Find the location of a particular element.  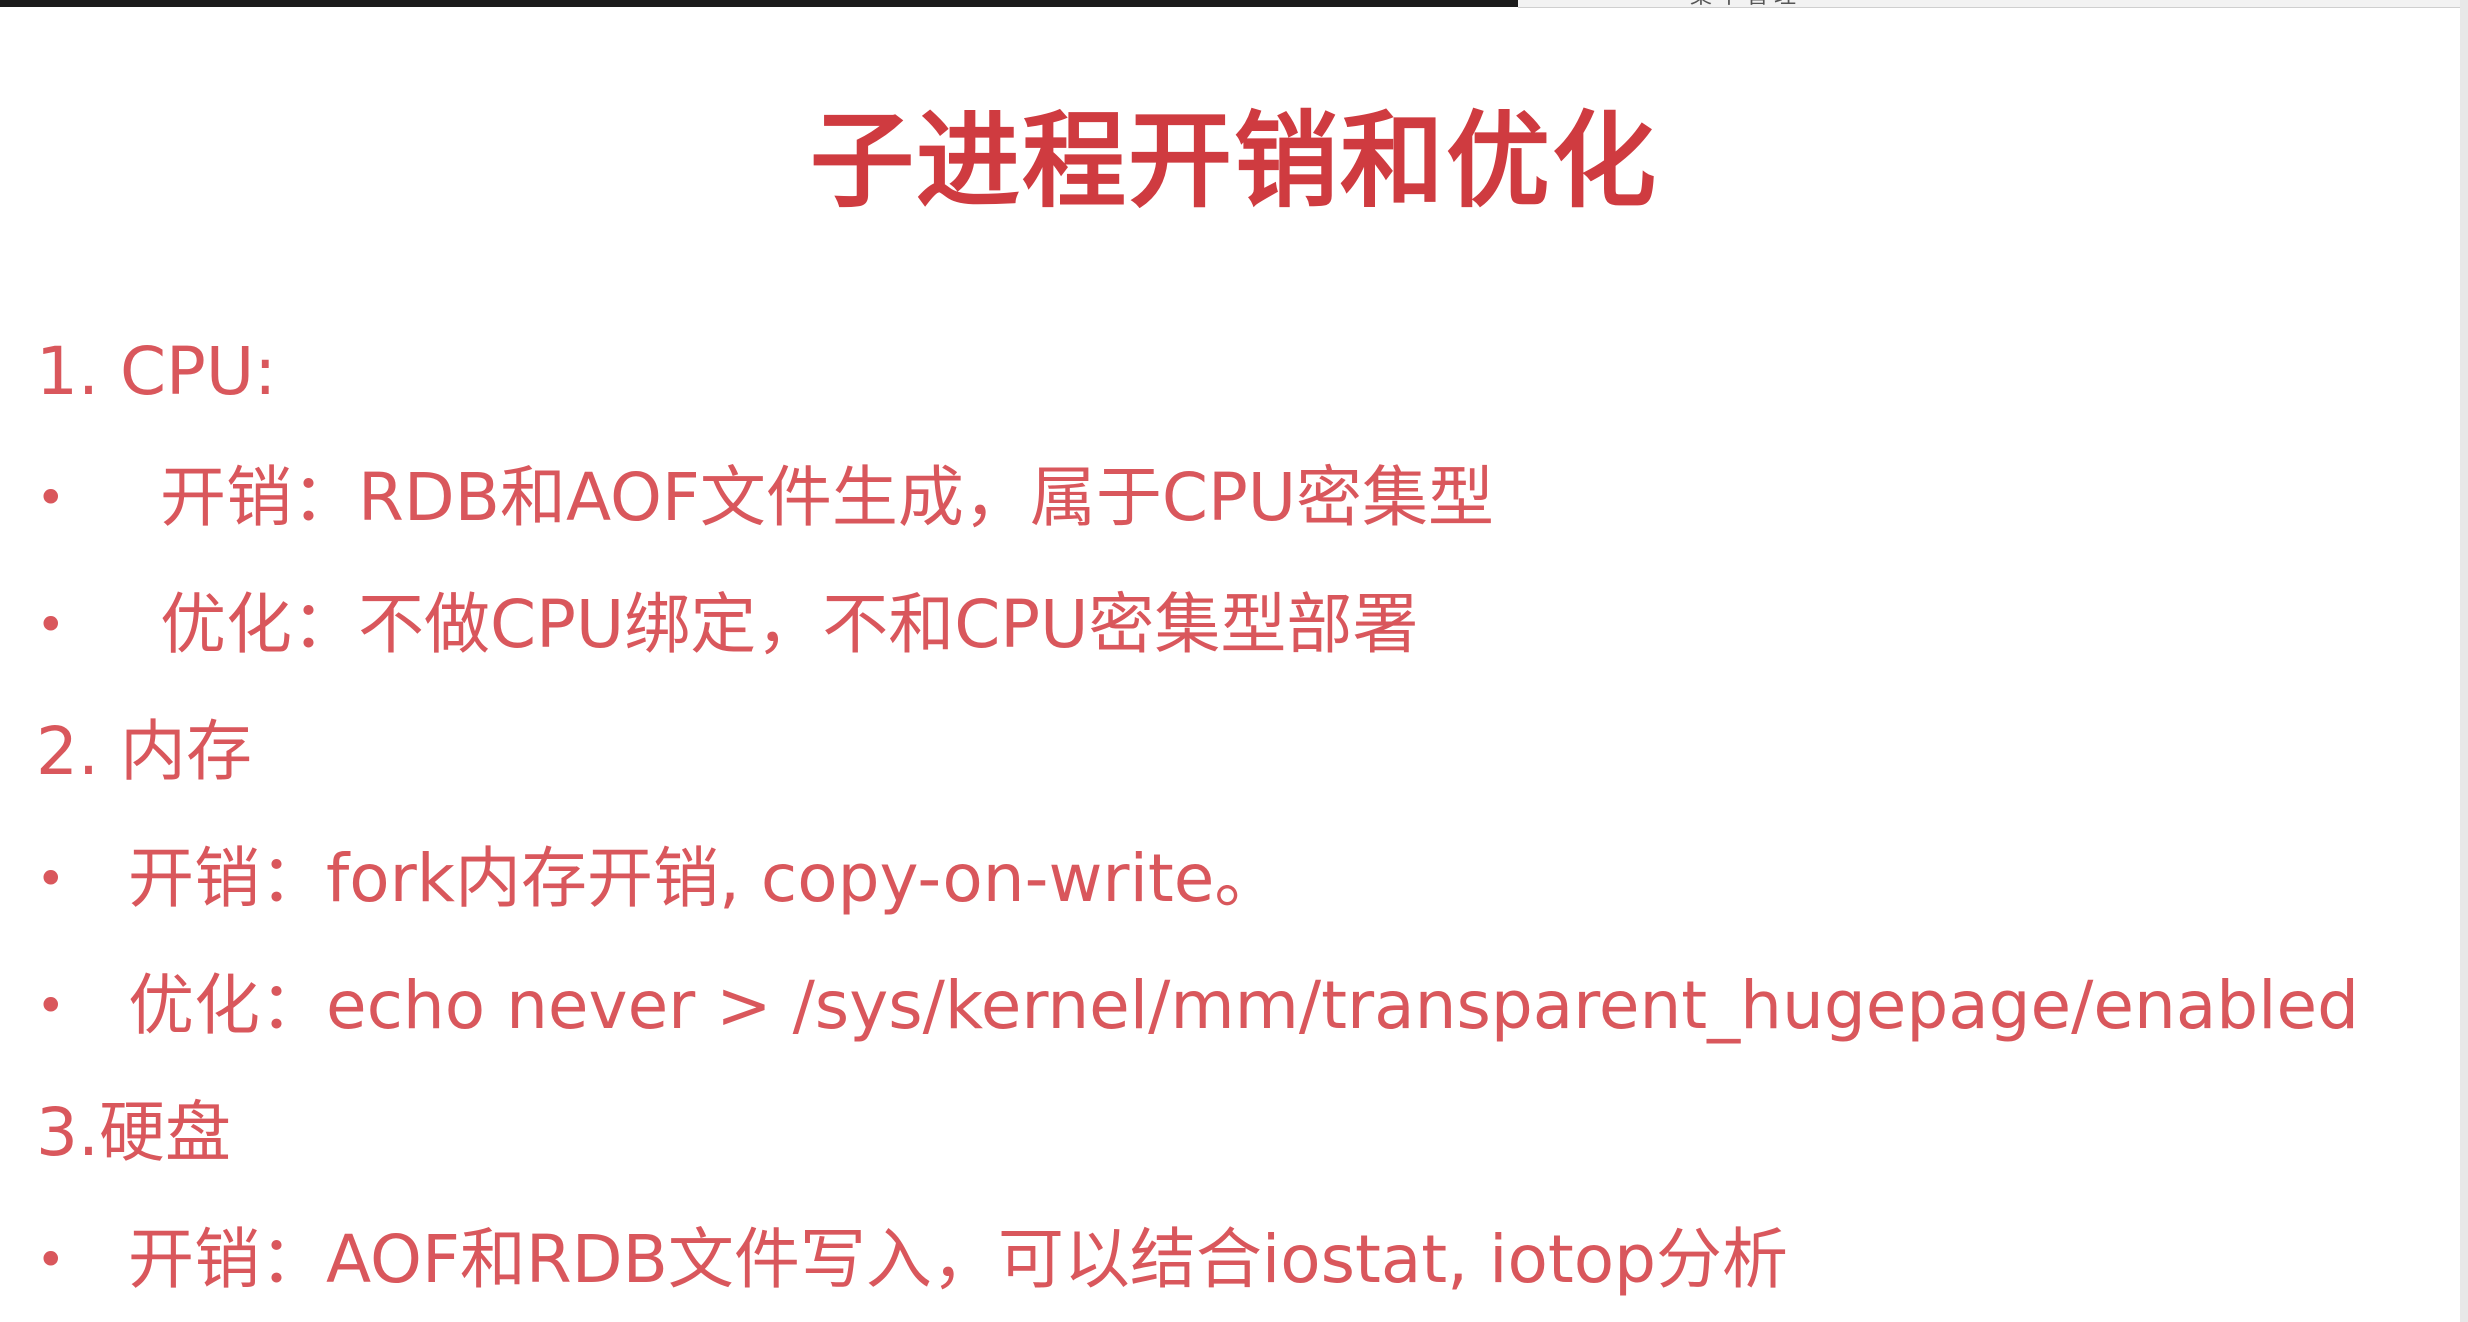

section-heading-cpu: 1. CPU: is located at coordinates (156, 371).